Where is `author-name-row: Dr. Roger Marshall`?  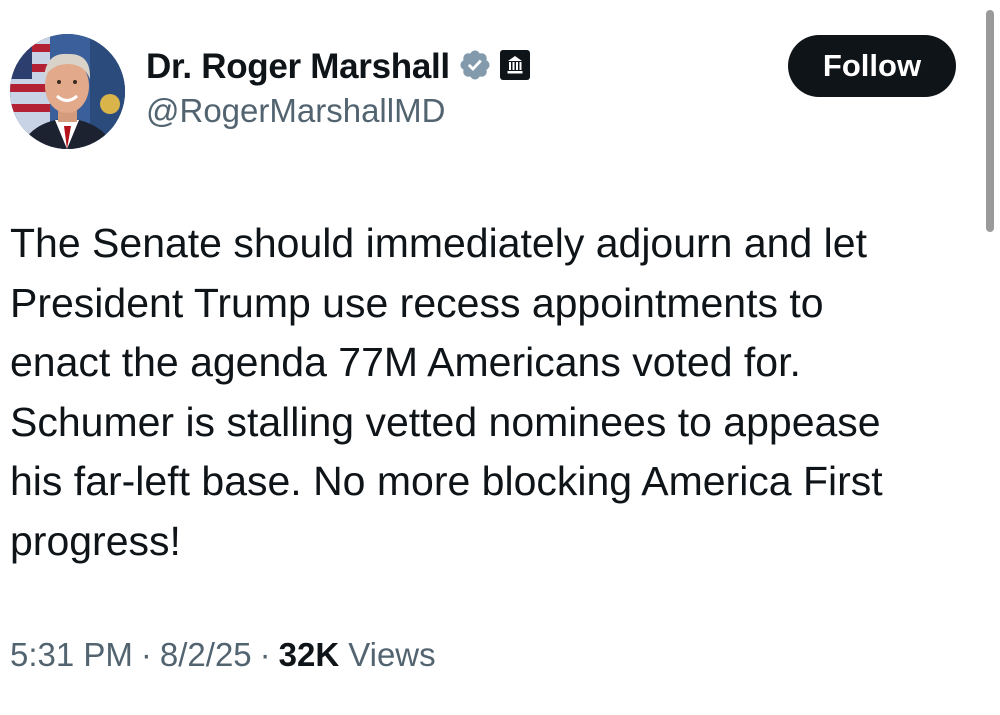 author-name-row: Dr. Roger Marshall is located at coordinates (338, 67).